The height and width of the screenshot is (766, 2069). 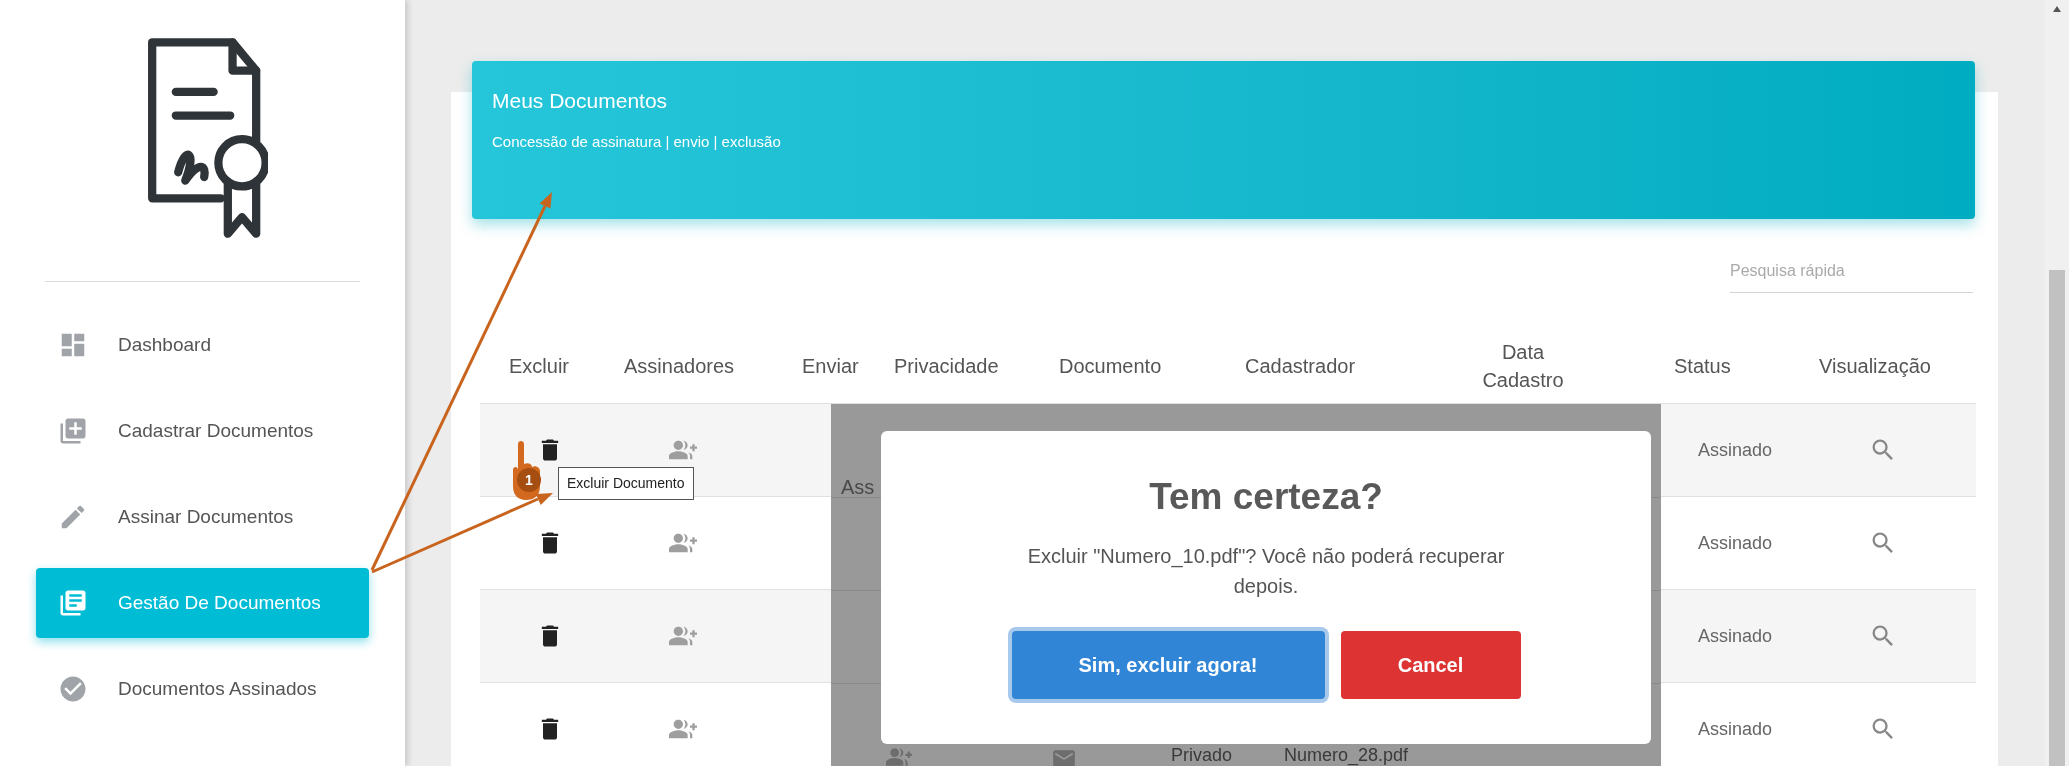 I want to click on sidebar-item: Cadastrar Documentos, so click(x=202, y=431).